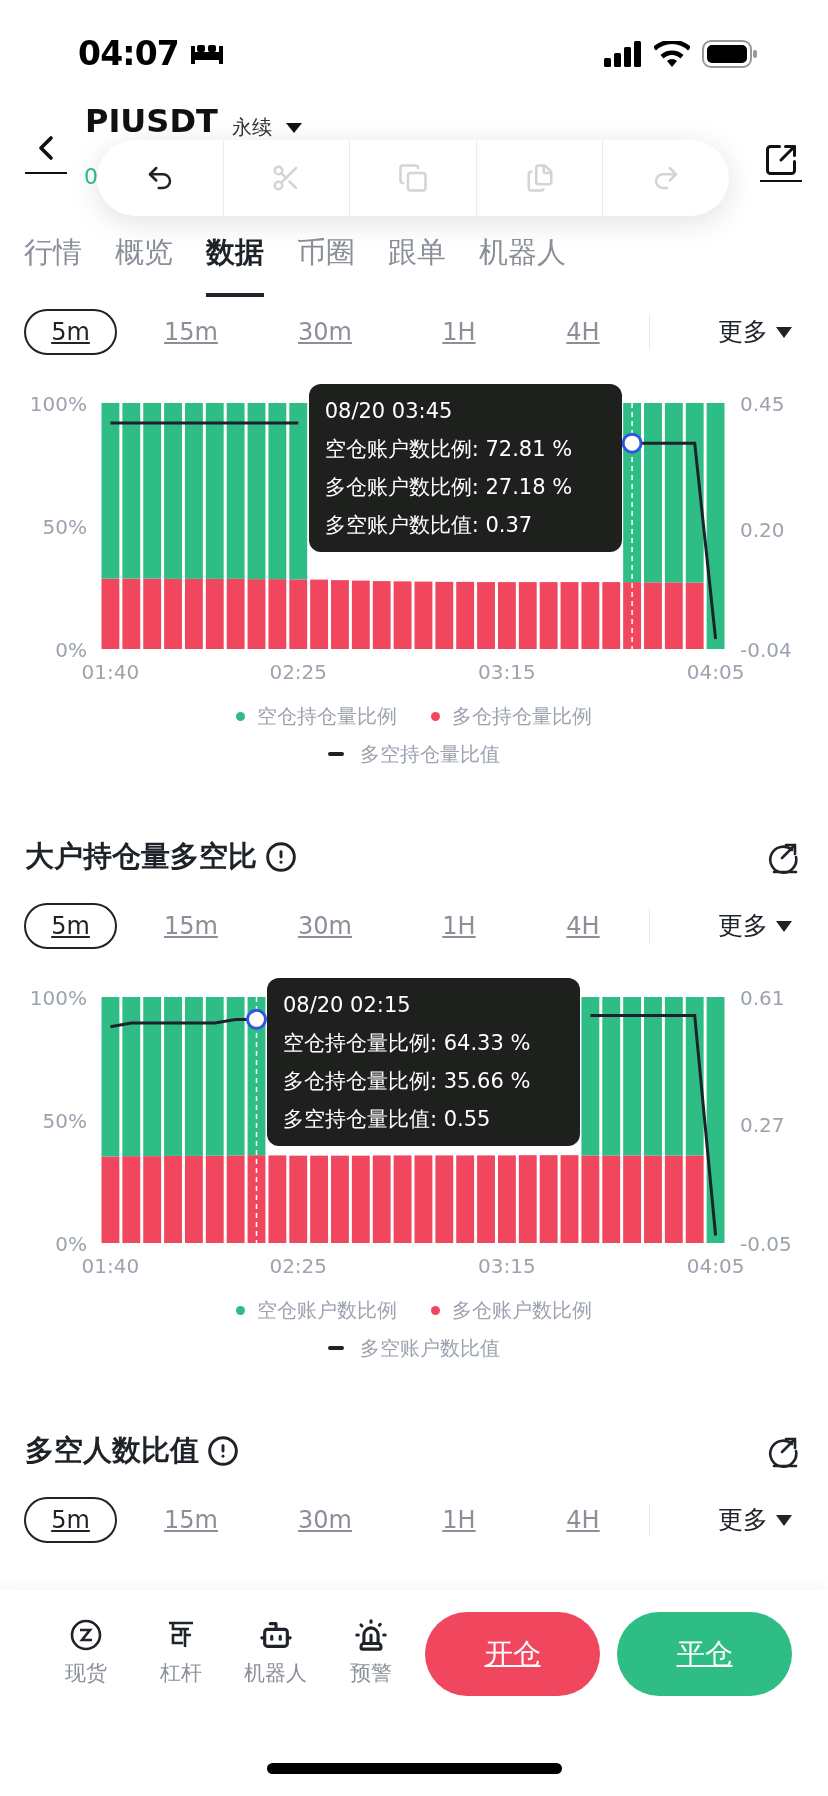 The height and width of the screenshot is (1796, 828). I want to click on tooltip-line: 多空账户数比值: 0.37, so click(429, 525).